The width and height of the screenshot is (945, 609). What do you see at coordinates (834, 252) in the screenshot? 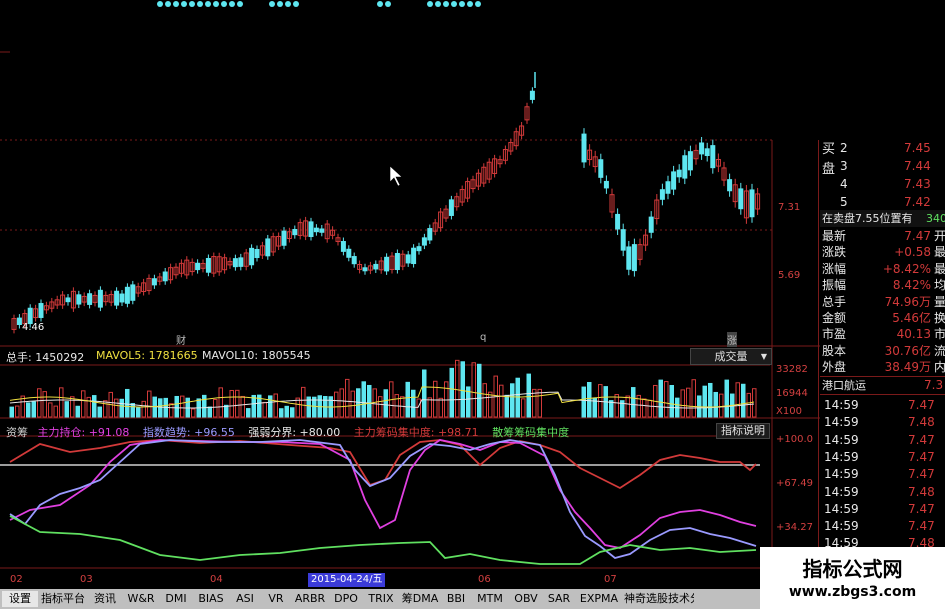
I see `stat-key: 涨跌` at bounding box center [834, 252].